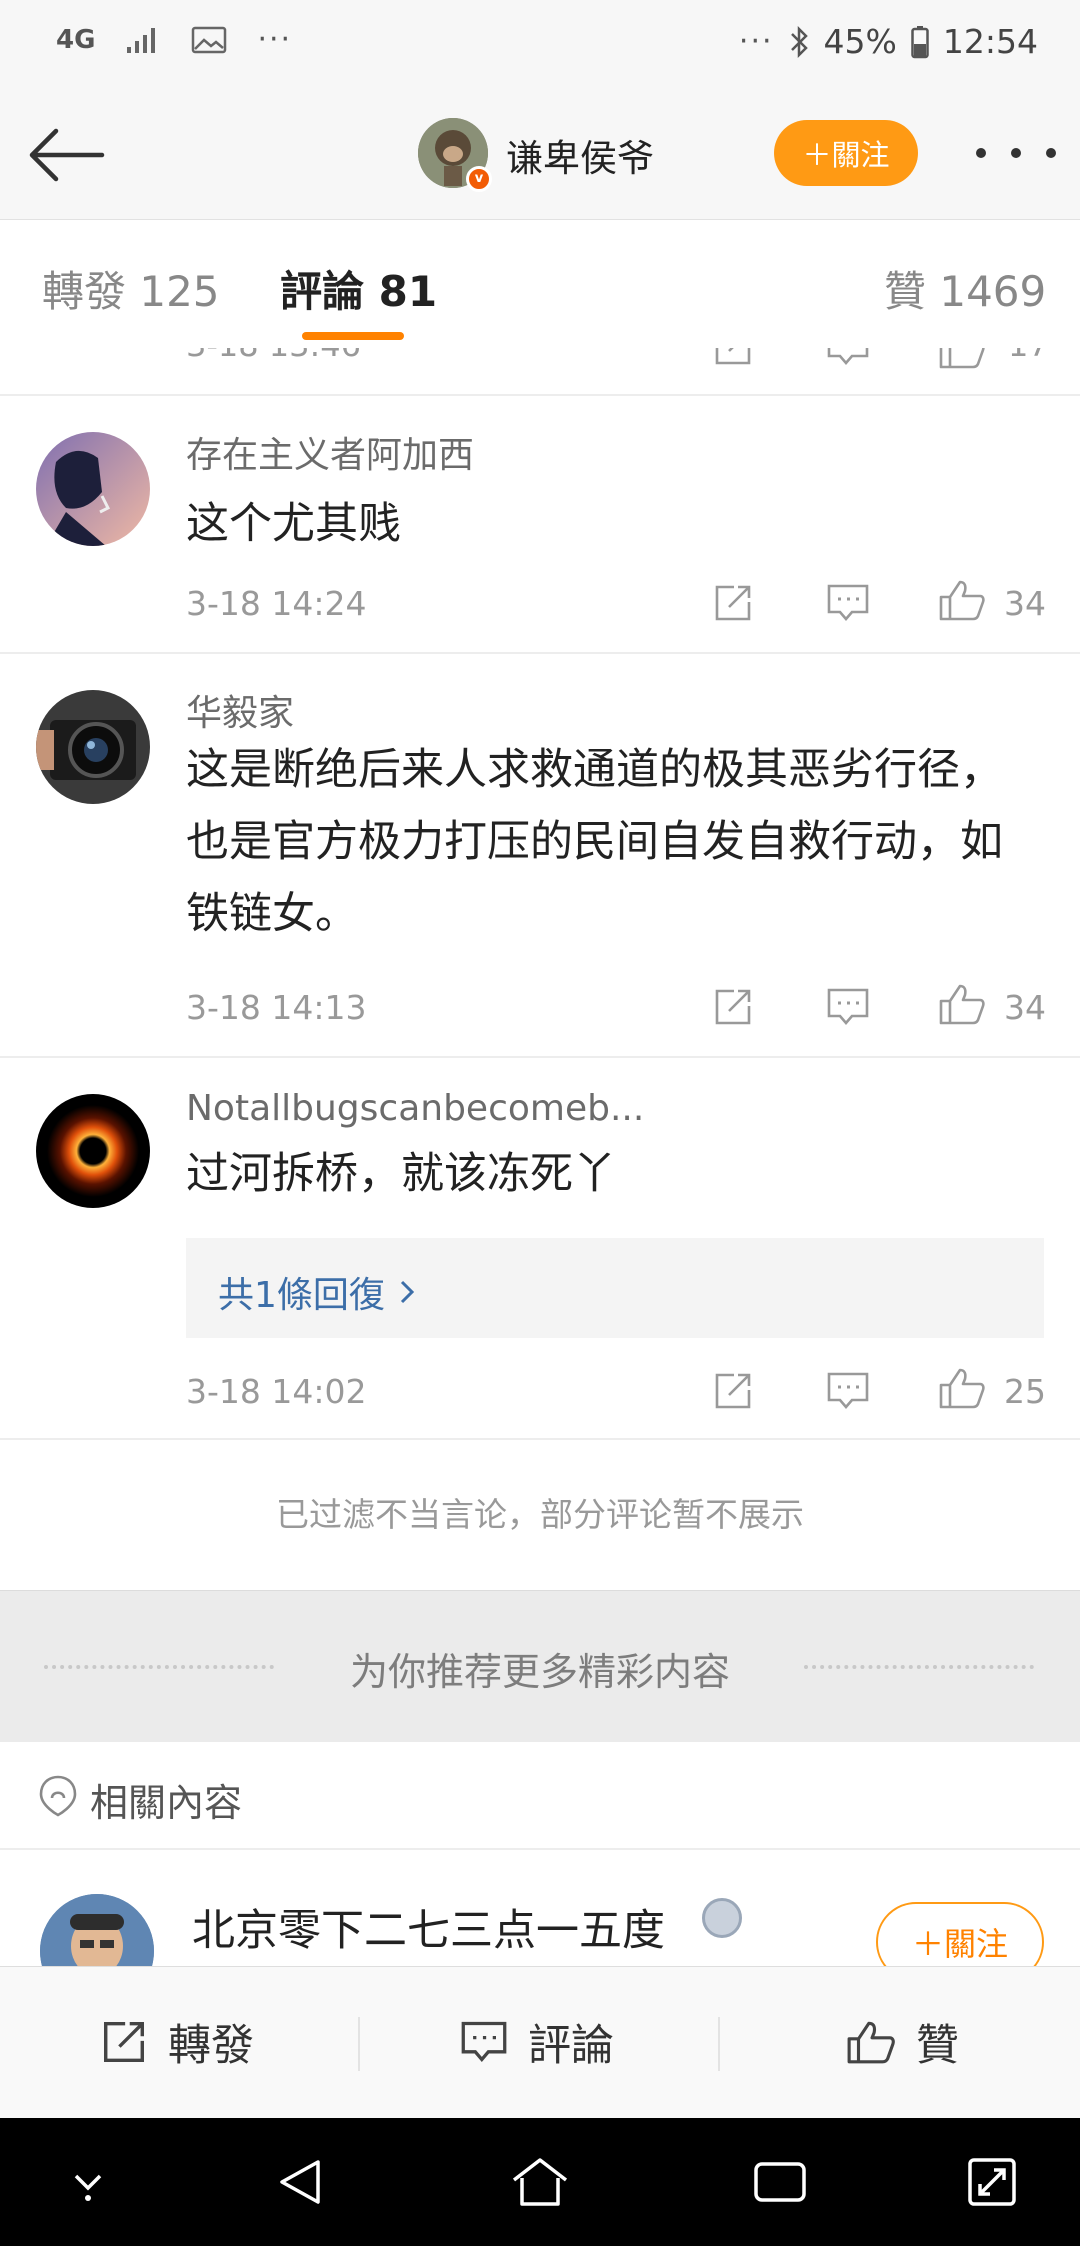 This screenshot has height=2246, width=1080. Describe the element at coordinates (540, 45) in the screenshot. I see `status-bar: 4G ··· ··· 45% 12:54` at that location.